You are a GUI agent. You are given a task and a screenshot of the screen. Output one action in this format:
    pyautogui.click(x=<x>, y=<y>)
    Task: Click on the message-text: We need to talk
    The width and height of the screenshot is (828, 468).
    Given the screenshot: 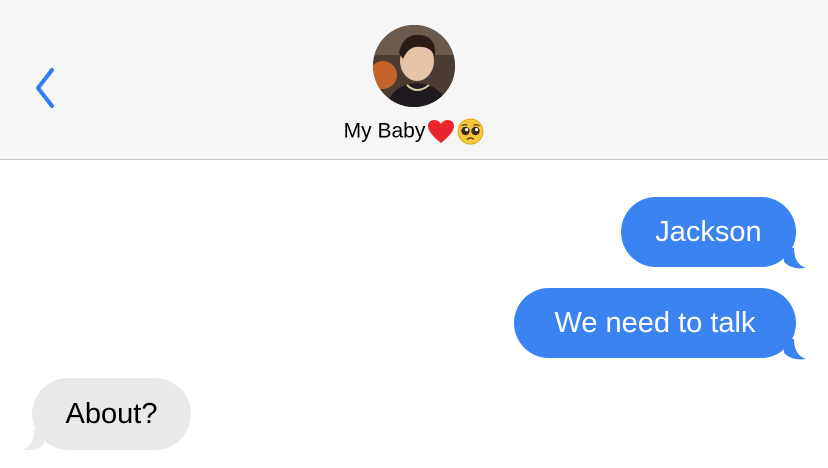 What is the action you would take?
    pyautogui.click(x=655, y=322)
    